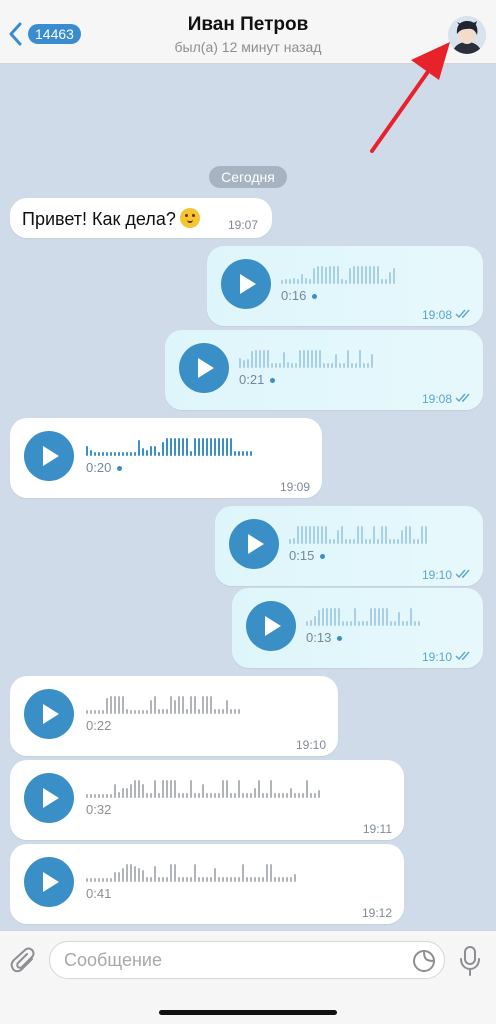 Image resolution: width=496 pixels, height=1024 pixels. What do you see at coordinates (207, 884) in the screenshot?
I see `voice-message: 0:41 19:12` at bounding box center [207, 884].